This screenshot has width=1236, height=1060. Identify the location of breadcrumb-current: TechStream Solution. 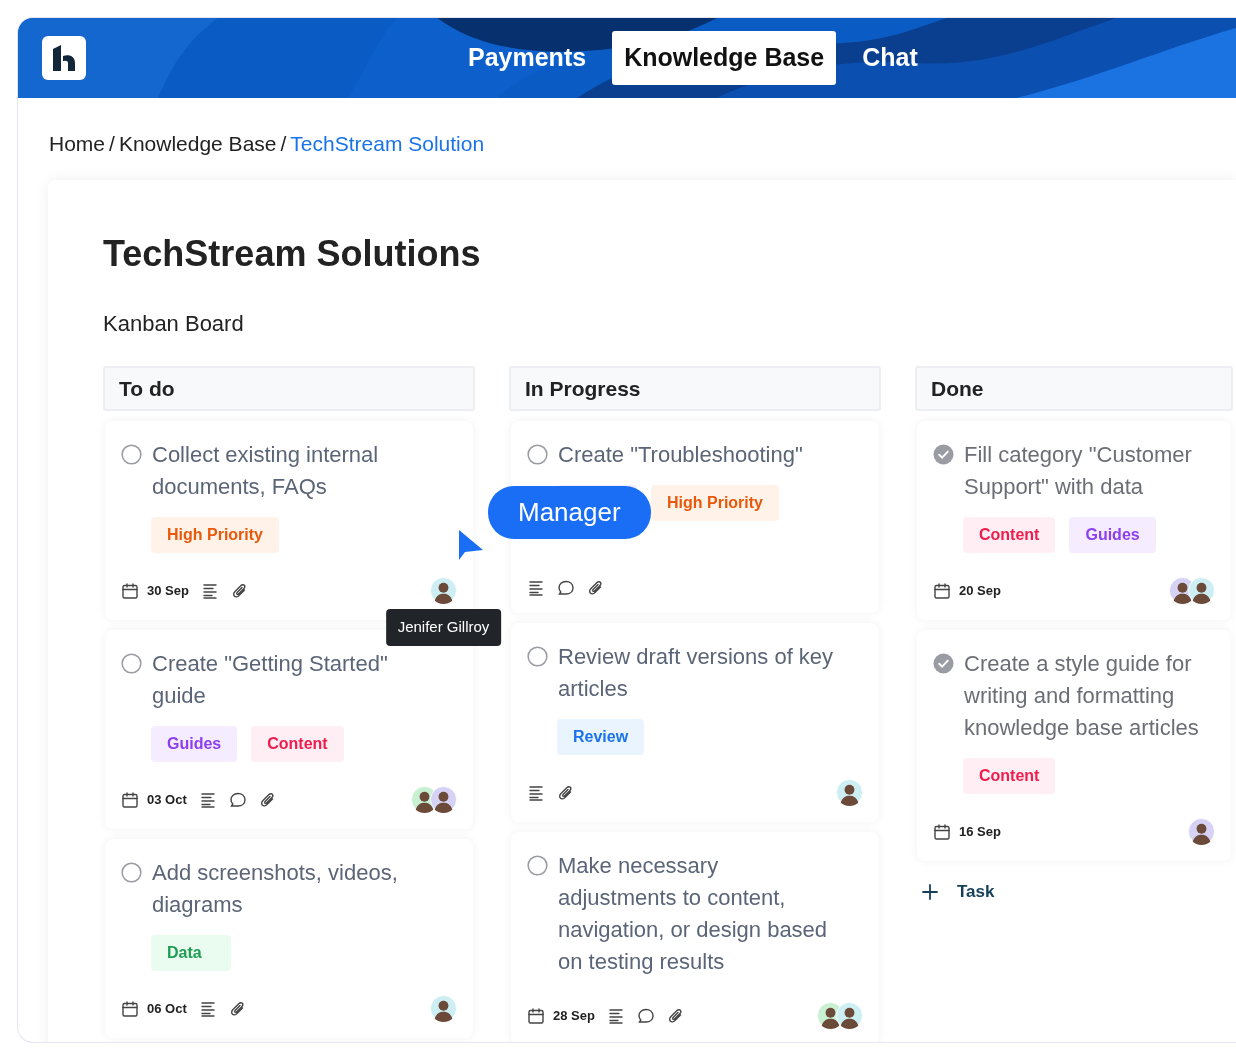
(387, 143).